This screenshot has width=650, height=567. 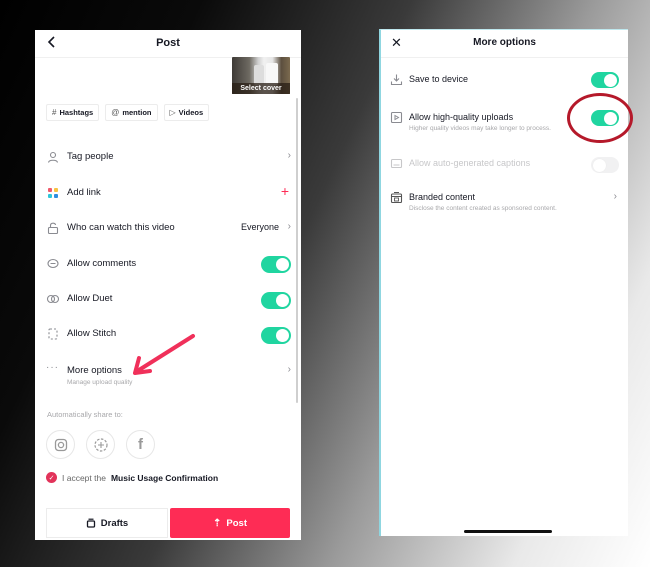 What do you see at coordinates (164, 478) in the screenshot?
I see `music-usage-link: Music Usage Confirmation` at bounding box center [164, 478].